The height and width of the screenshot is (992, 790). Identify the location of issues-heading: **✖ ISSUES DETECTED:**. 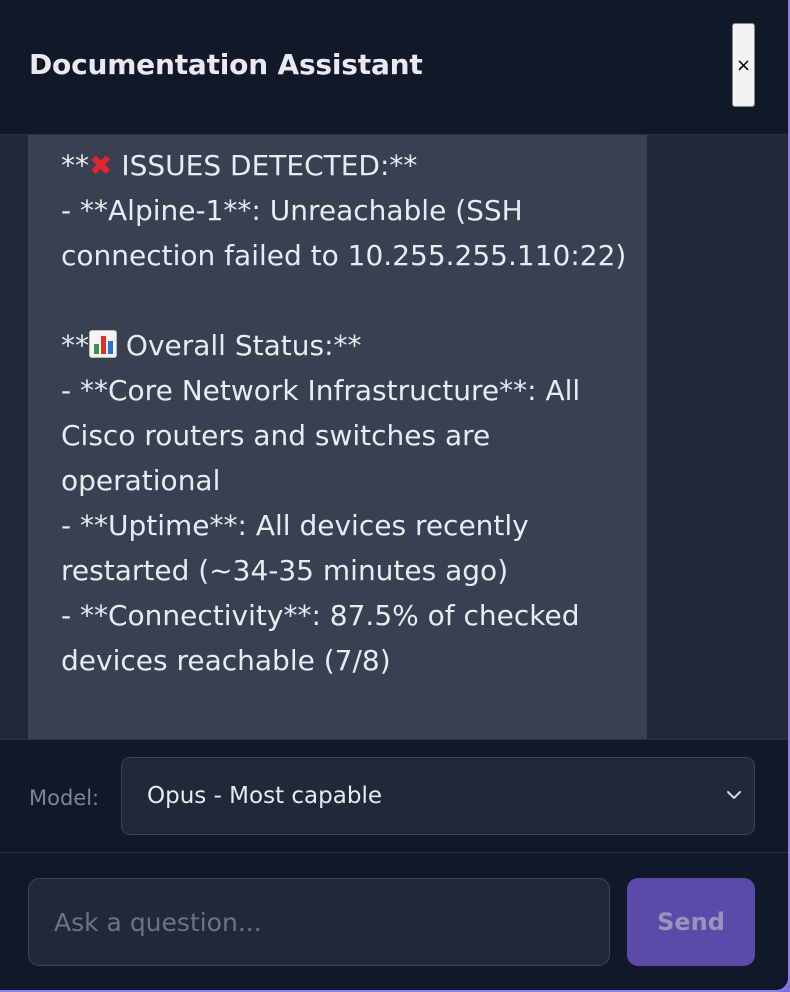
(239, 165).